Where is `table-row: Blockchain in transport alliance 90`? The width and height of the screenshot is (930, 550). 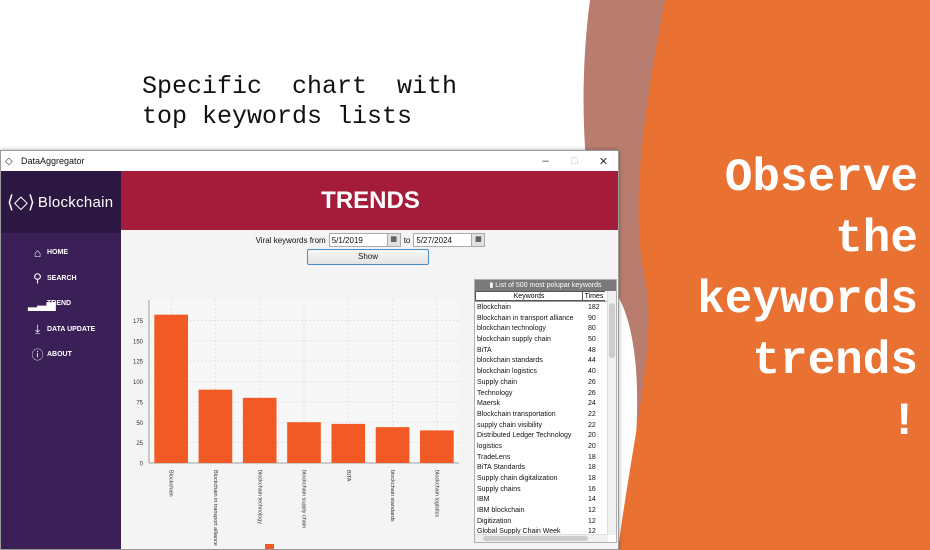
table-row: Blockchain in transport alliance 90 is located at coordinates (541, 319).